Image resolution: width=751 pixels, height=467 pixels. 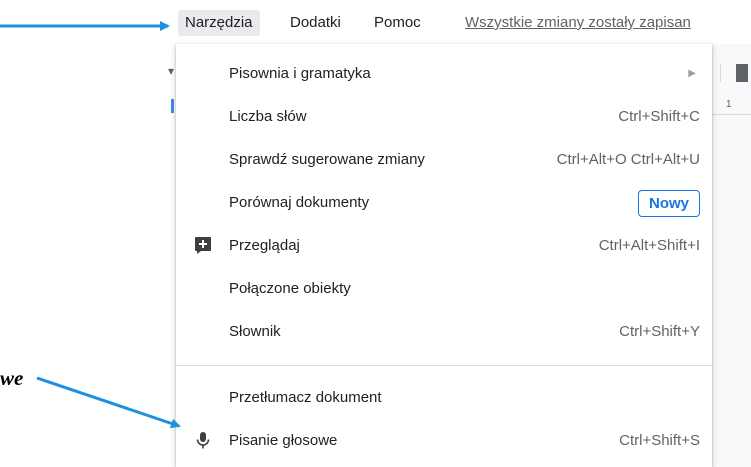 I want to click on menu-item-label: Pisownia i gramatyka, so click(x=300, y=73).